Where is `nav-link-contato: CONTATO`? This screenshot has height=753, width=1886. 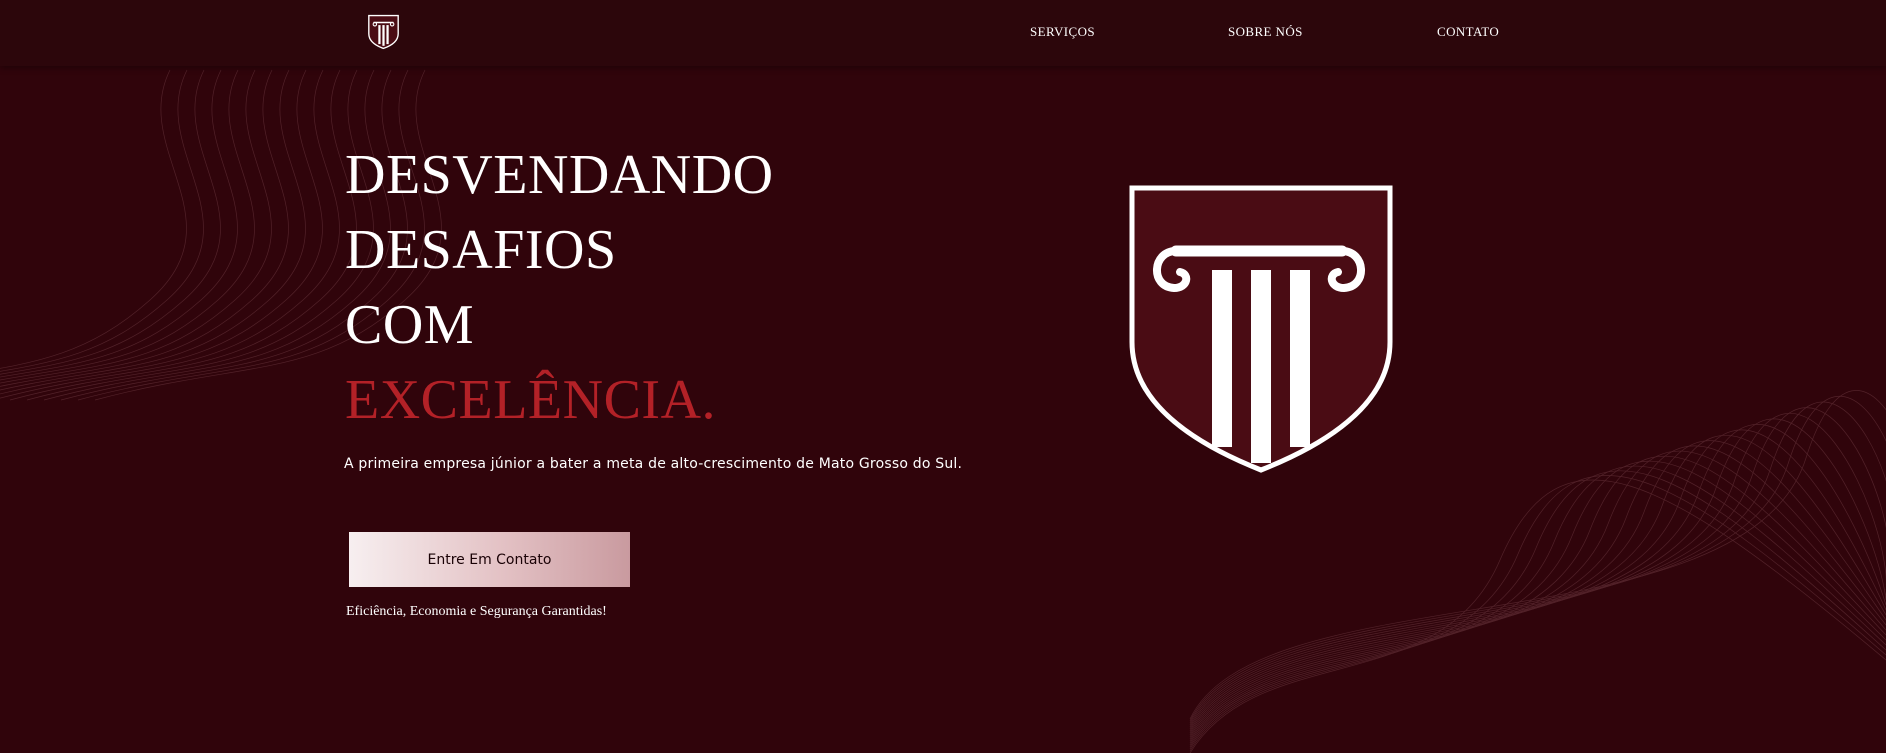
nav-link-contato: CONTATO is located at coordinates (1468, 32).